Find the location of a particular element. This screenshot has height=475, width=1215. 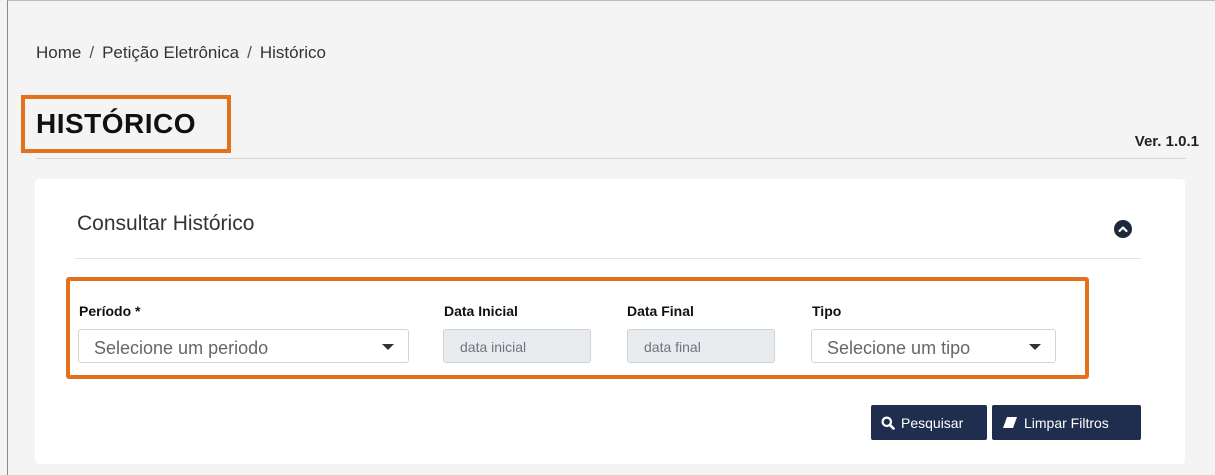

breadcrumb-home: Home is located at coordinates (58, 53).